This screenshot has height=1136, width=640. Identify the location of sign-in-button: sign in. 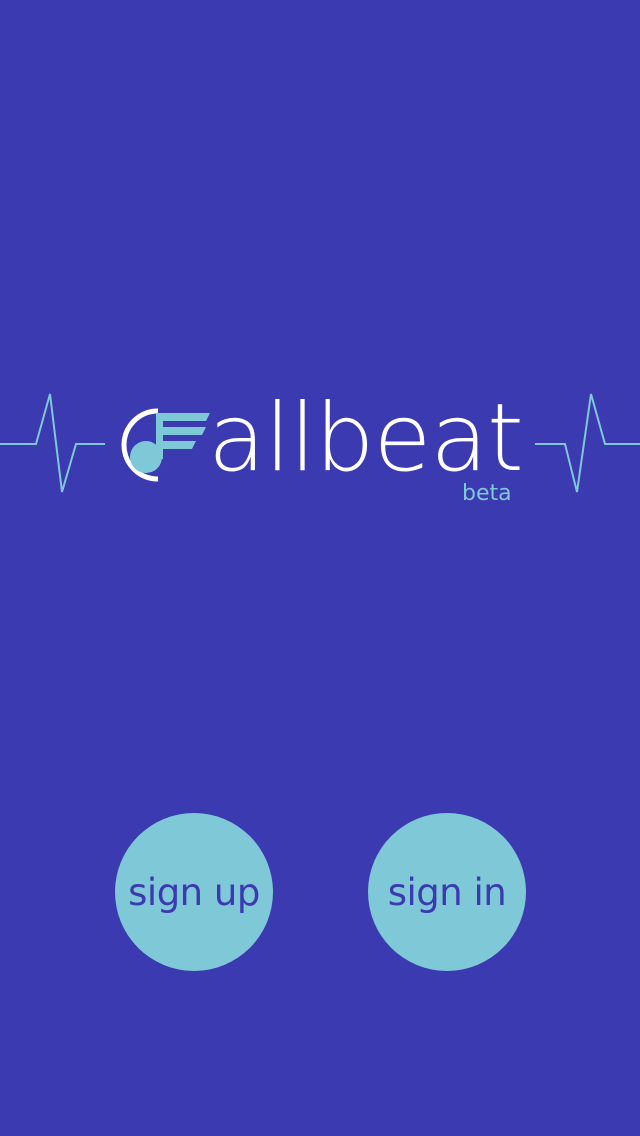
(447, 892).